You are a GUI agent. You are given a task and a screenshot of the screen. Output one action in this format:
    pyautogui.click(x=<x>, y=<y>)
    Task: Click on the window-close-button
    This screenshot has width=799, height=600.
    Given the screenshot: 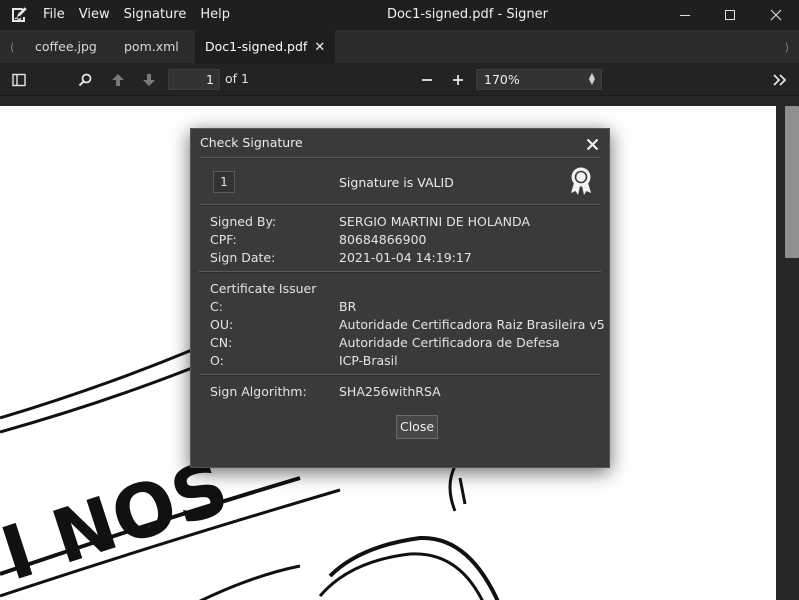 What is the action you would take?
    pyautogui.click(x=776, y=15)
    